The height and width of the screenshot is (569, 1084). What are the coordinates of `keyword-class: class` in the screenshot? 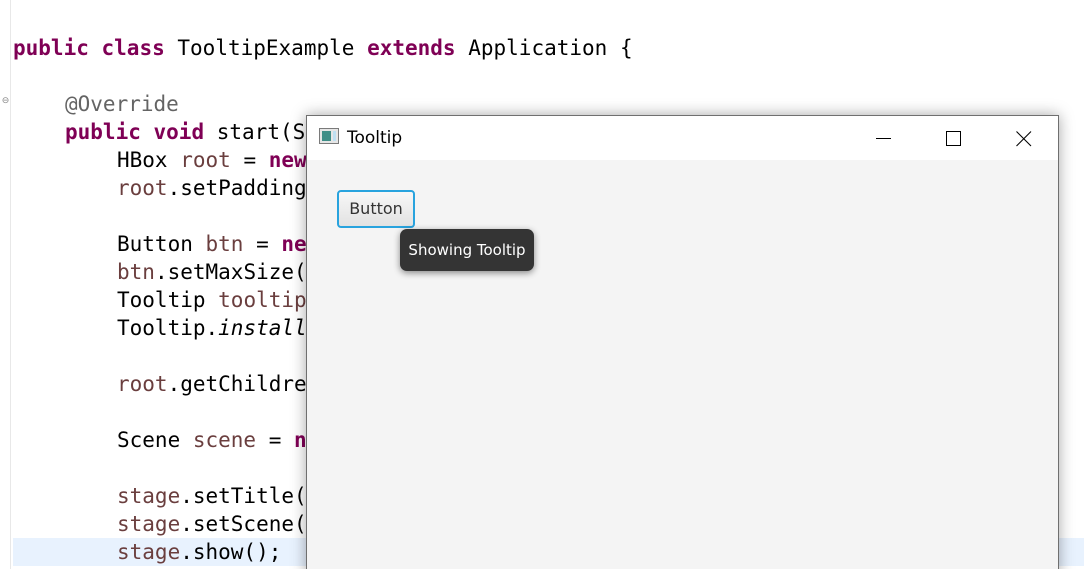 It's located at (133, 48).